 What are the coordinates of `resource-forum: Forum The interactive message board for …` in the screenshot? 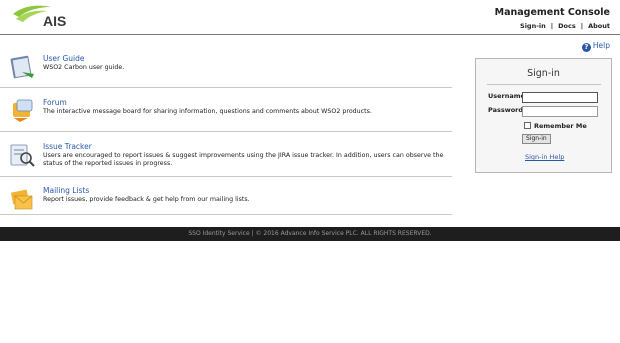 It's located at (234, 114).